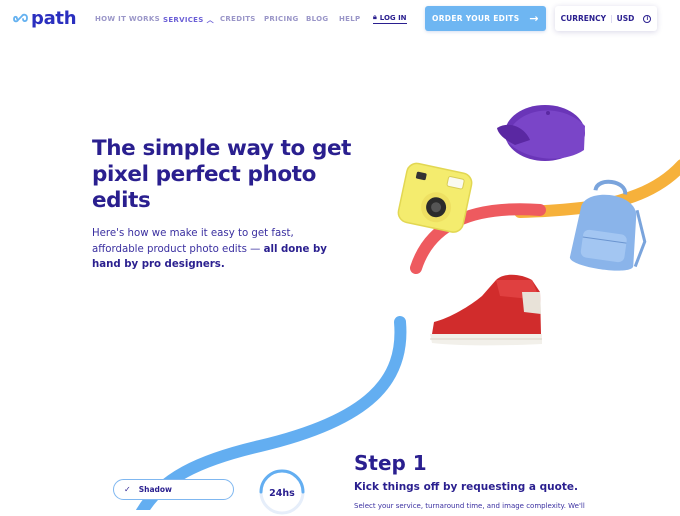 This screenshot has height=516, width=680. What do you see at coordinates (435, 197) in the screenshot?
I see `yellow-camera-image` at bounding box center [435, 197].